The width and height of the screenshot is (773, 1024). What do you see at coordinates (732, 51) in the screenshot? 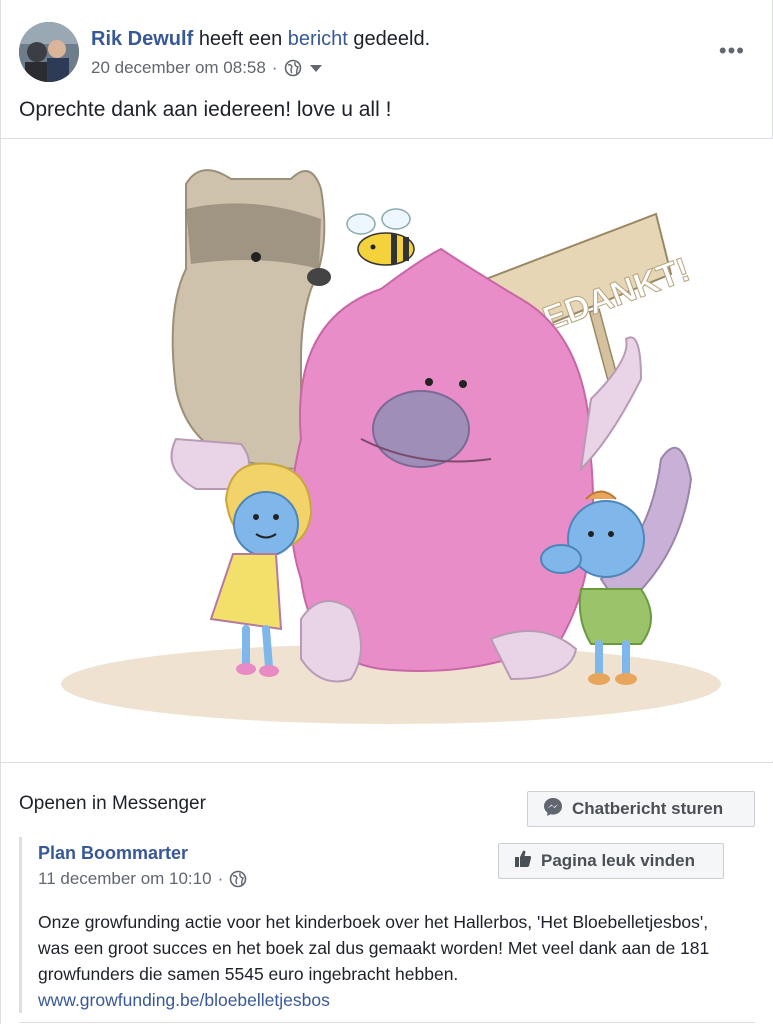
I see `more-options-icon: •••` at bounding box center [732, 51].